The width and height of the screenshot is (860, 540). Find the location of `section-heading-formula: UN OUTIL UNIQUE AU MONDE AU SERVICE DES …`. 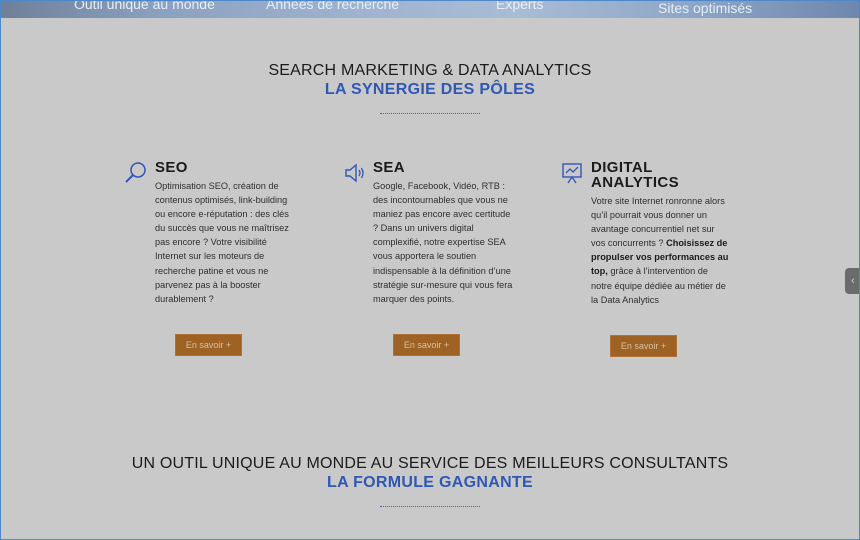

section-heading-formula: UN OUTIL UNIQUE AU MONDE AU SERVICE DES … is located at coordinates (430, 481).